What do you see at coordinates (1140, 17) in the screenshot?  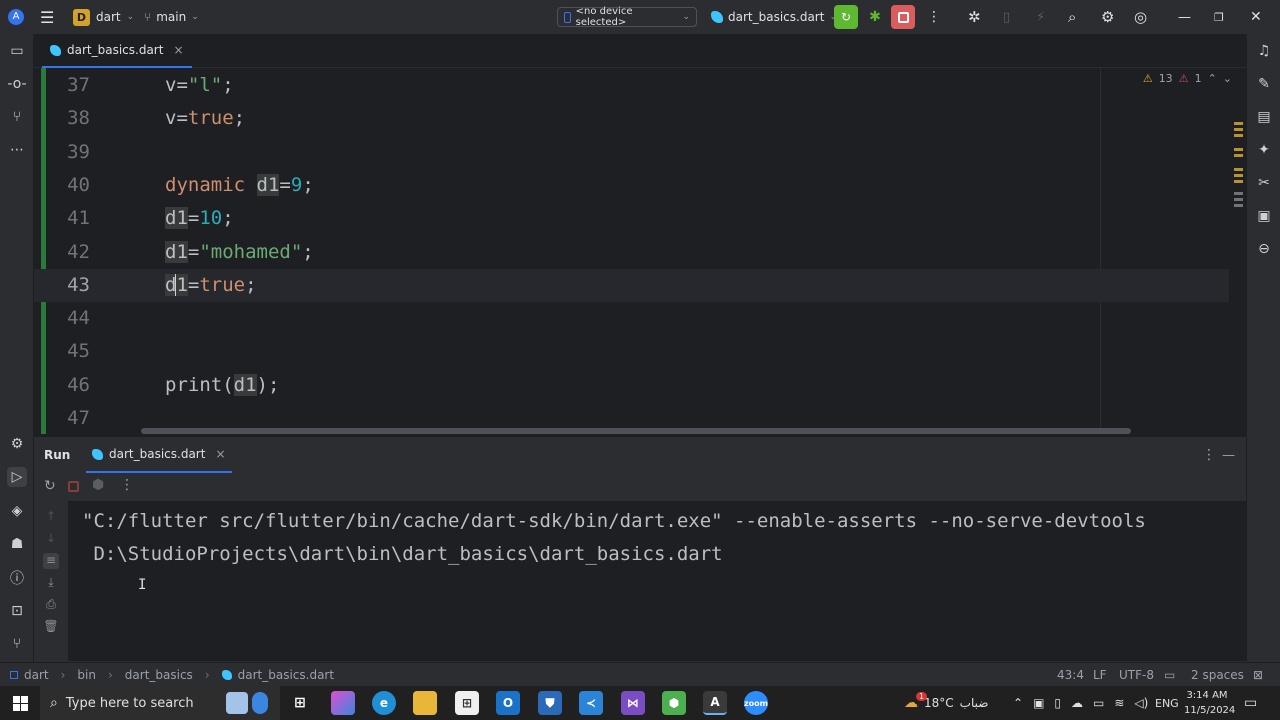 I see `account-icon: ◎` at bounding box center [1140, 17].